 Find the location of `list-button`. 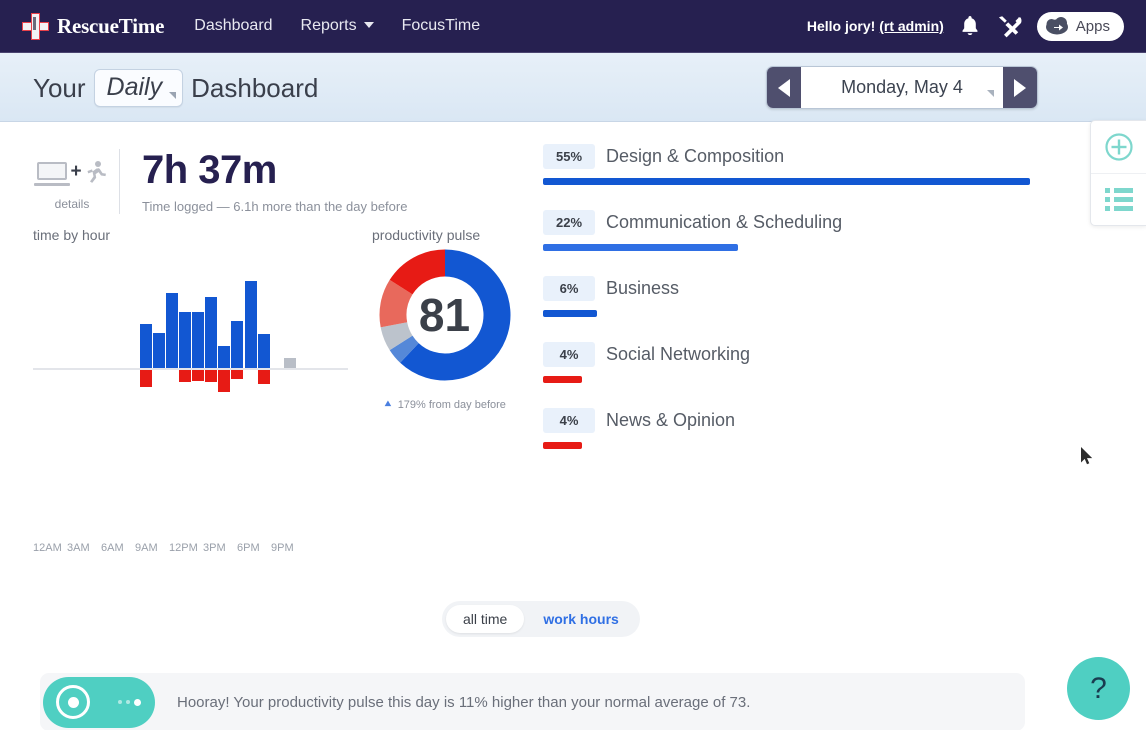

list-button is located at coordinates (1118, 199).